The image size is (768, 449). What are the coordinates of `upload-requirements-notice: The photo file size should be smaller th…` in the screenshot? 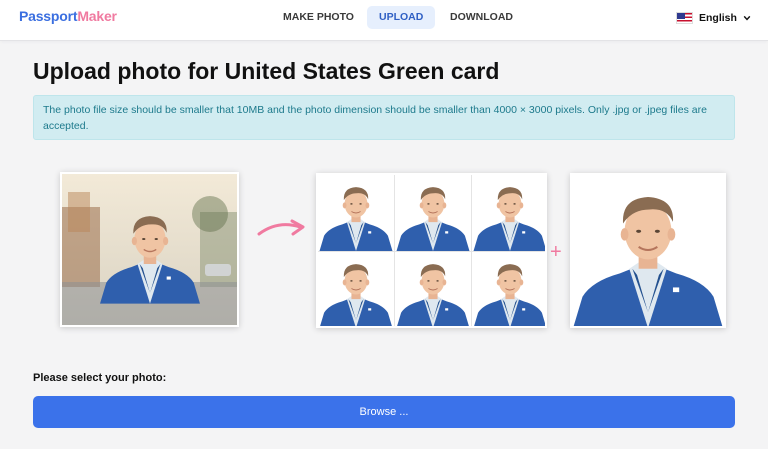 It's located at (384, 117).